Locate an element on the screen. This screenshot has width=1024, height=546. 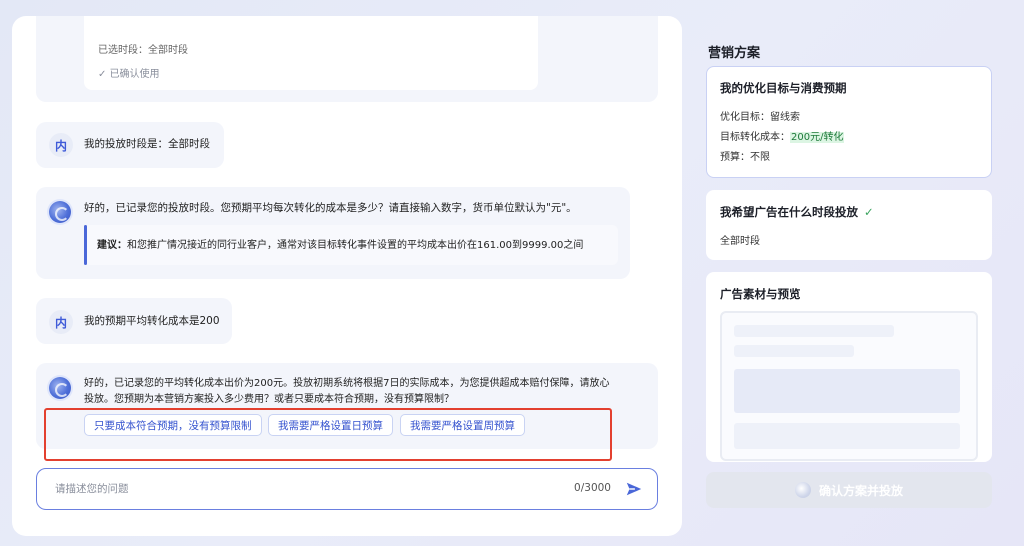
send-icon is located at coordinates (634, 489).